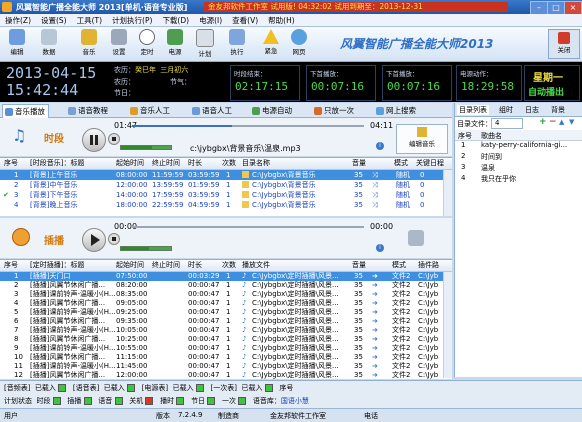  I want to click on tab-play-once: 只放一次, so click(334, 110).